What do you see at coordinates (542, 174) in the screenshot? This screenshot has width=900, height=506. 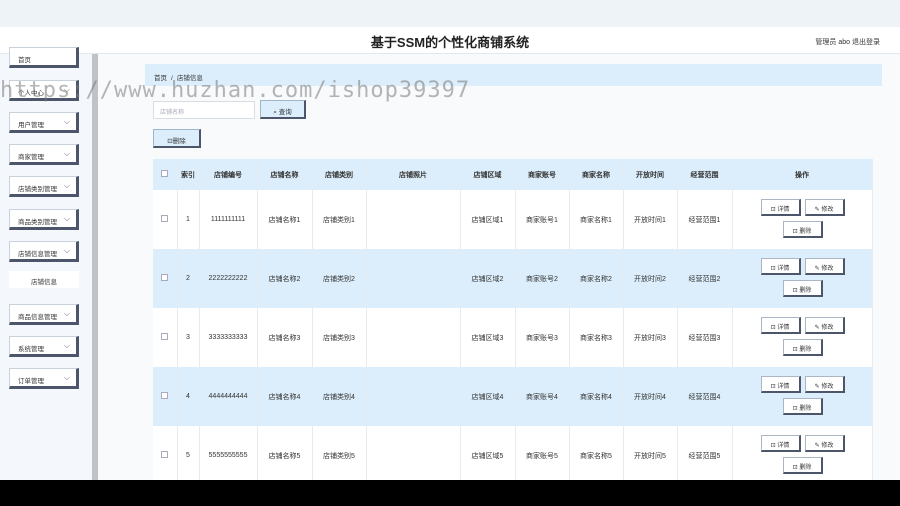 I see `col-merchant-account: 商家账号` at bounding box center [542, 174].